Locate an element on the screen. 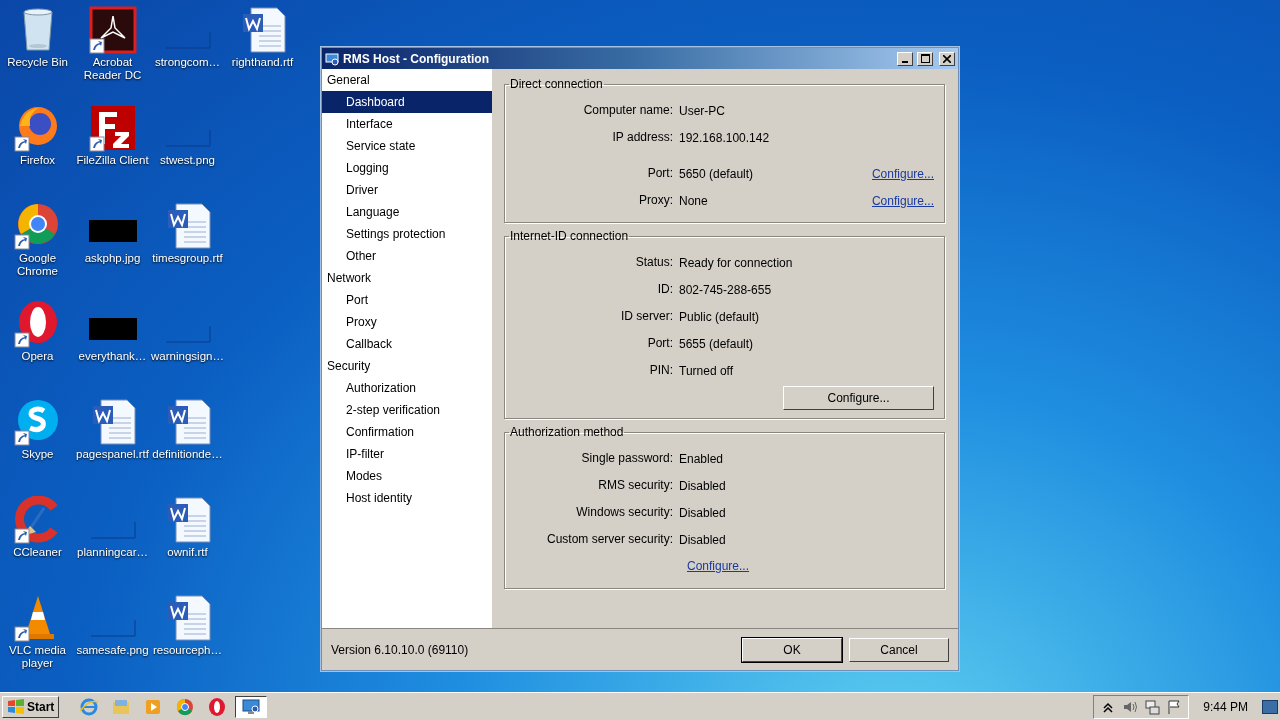 This screenshot has height=720, width=1280. field-label: Single password: is located at coordinates (627, 458).